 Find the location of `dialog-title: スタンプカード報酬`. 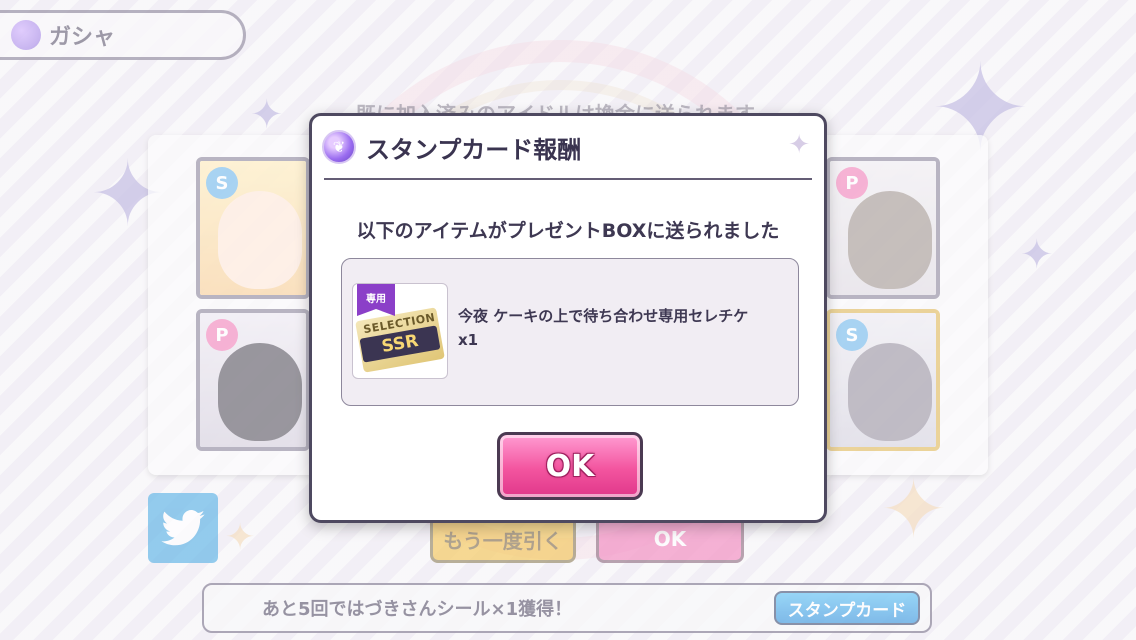

dialog-title: スタンプカード報酬 is located at coordinates (474, 149).